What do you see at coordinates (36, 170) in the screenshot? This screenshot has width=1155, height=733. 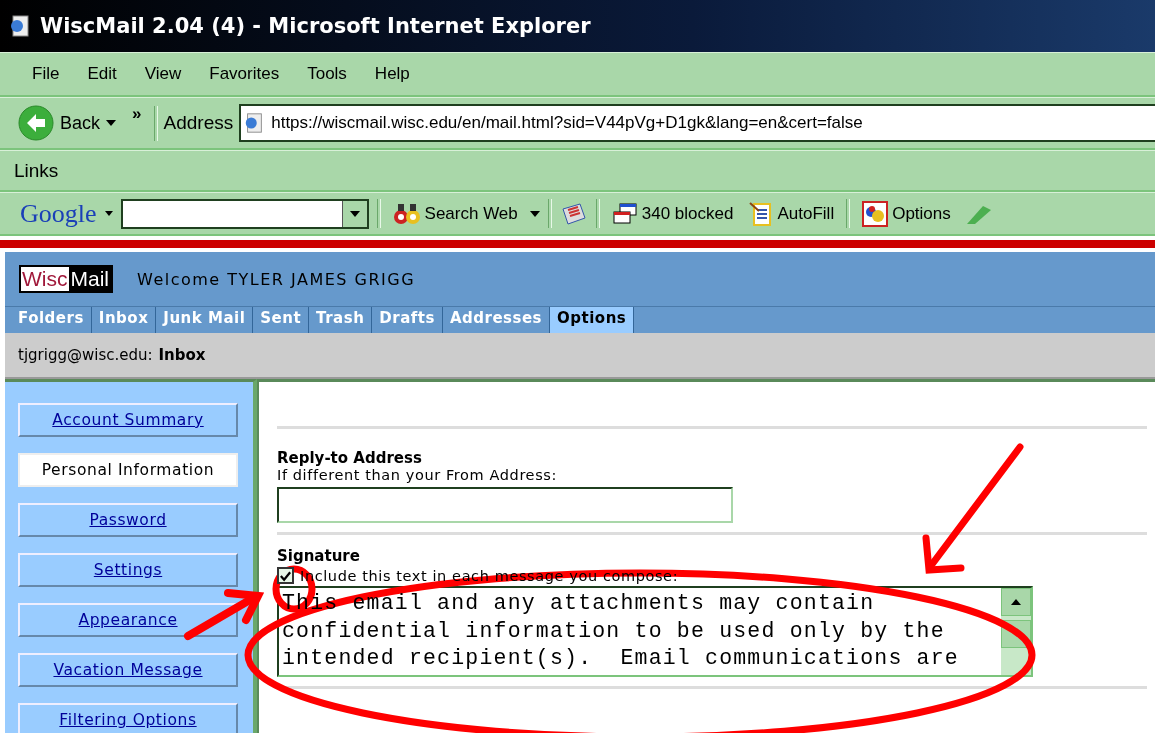 I see `links-label: Links` at bounding box center [36, 170].